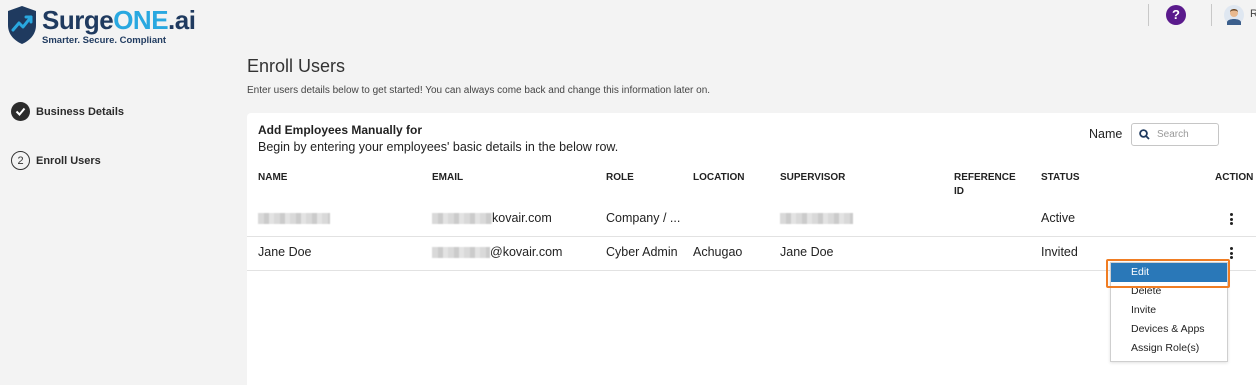  Describe the element at coordinates (1234, 15) in the screenshot. I see `user-avatar-icon` at that location.